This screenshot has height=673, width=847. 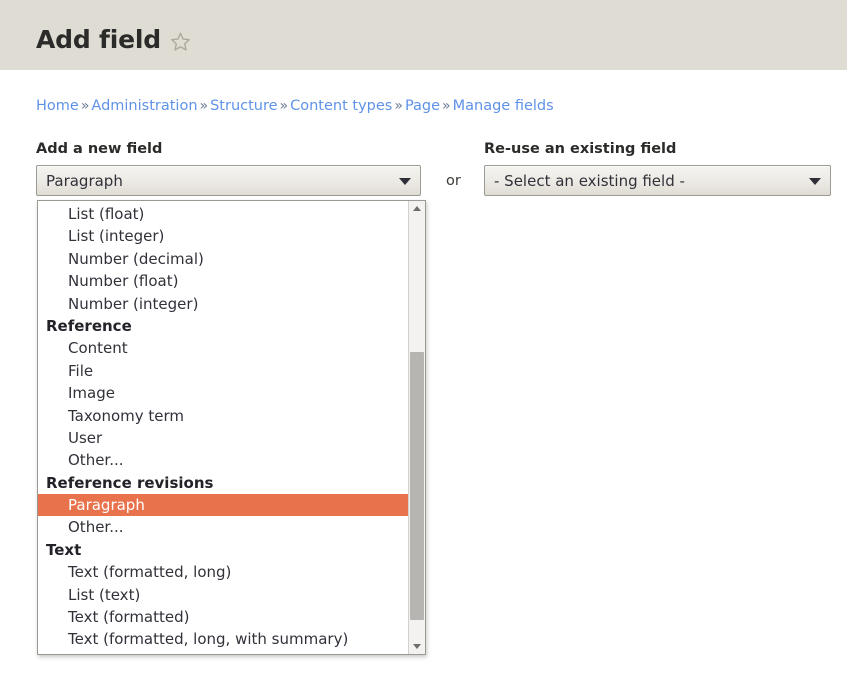 What do you see at coordinates (453, 181) in the screenshot?
I see `or-label: or` at bounding box center [453, 181].